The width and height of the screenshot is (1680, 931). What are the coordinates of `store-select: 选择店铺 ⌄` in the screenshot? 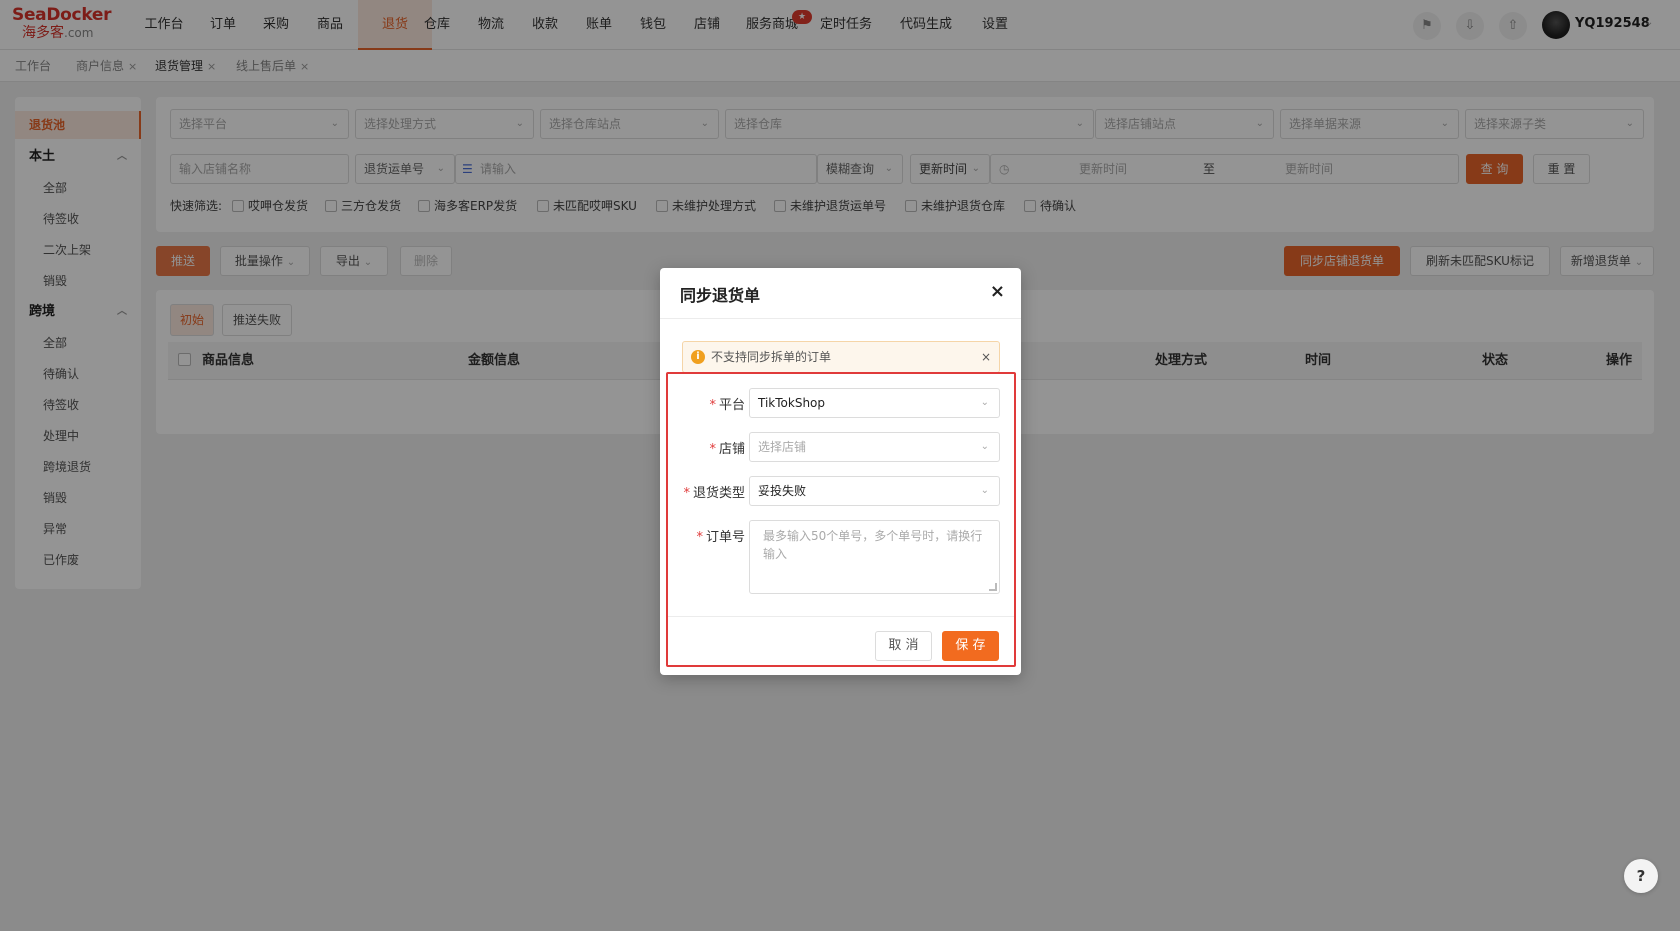 It's located at (874, 447).